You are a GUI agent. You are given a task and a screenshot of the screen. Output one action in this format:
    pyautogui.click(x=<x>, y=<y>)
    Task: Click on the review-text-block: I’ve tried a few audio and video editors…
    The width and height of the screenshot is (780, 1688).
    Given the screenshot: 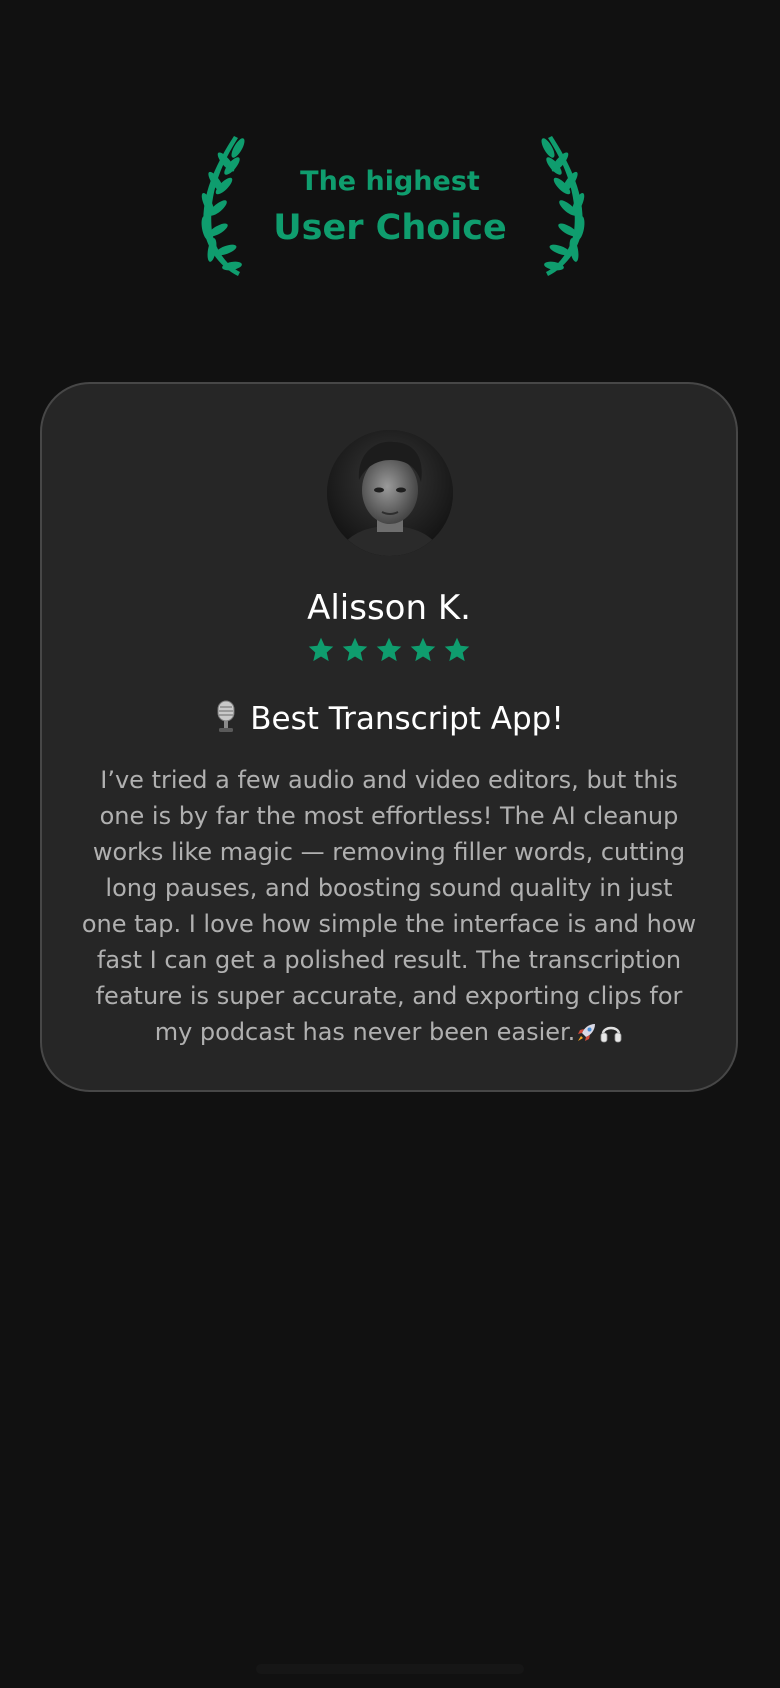 What is the action you would take?
    pyautogui.click(x=389, y=906)
    